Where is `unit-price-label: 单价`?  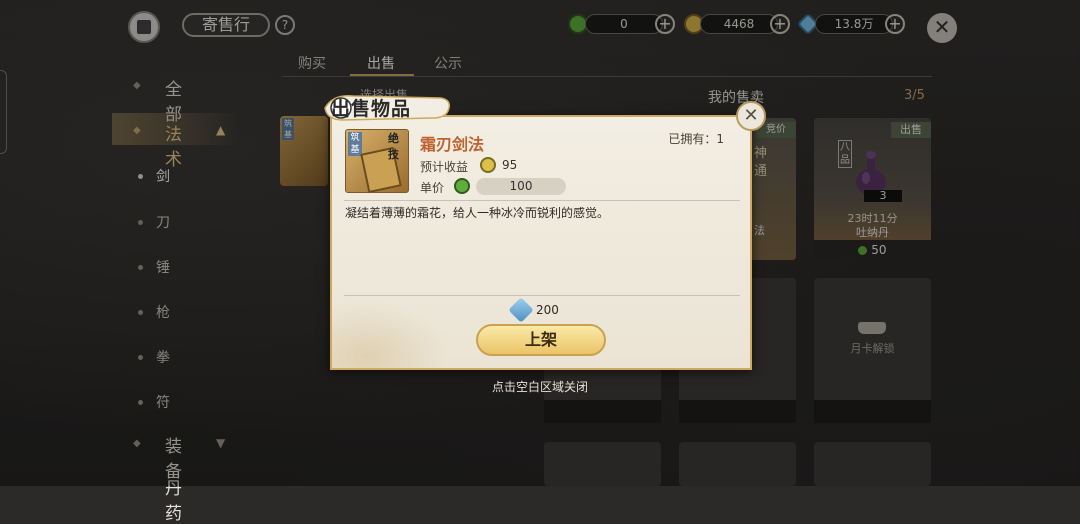 unit-price-label: 单价 is located at coordinates (432, 188).